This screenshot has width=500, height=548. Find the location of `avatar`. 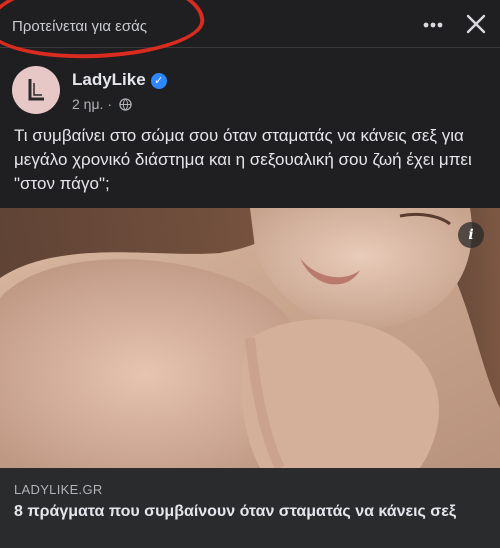

avatar is located at coordinates (36, 90).